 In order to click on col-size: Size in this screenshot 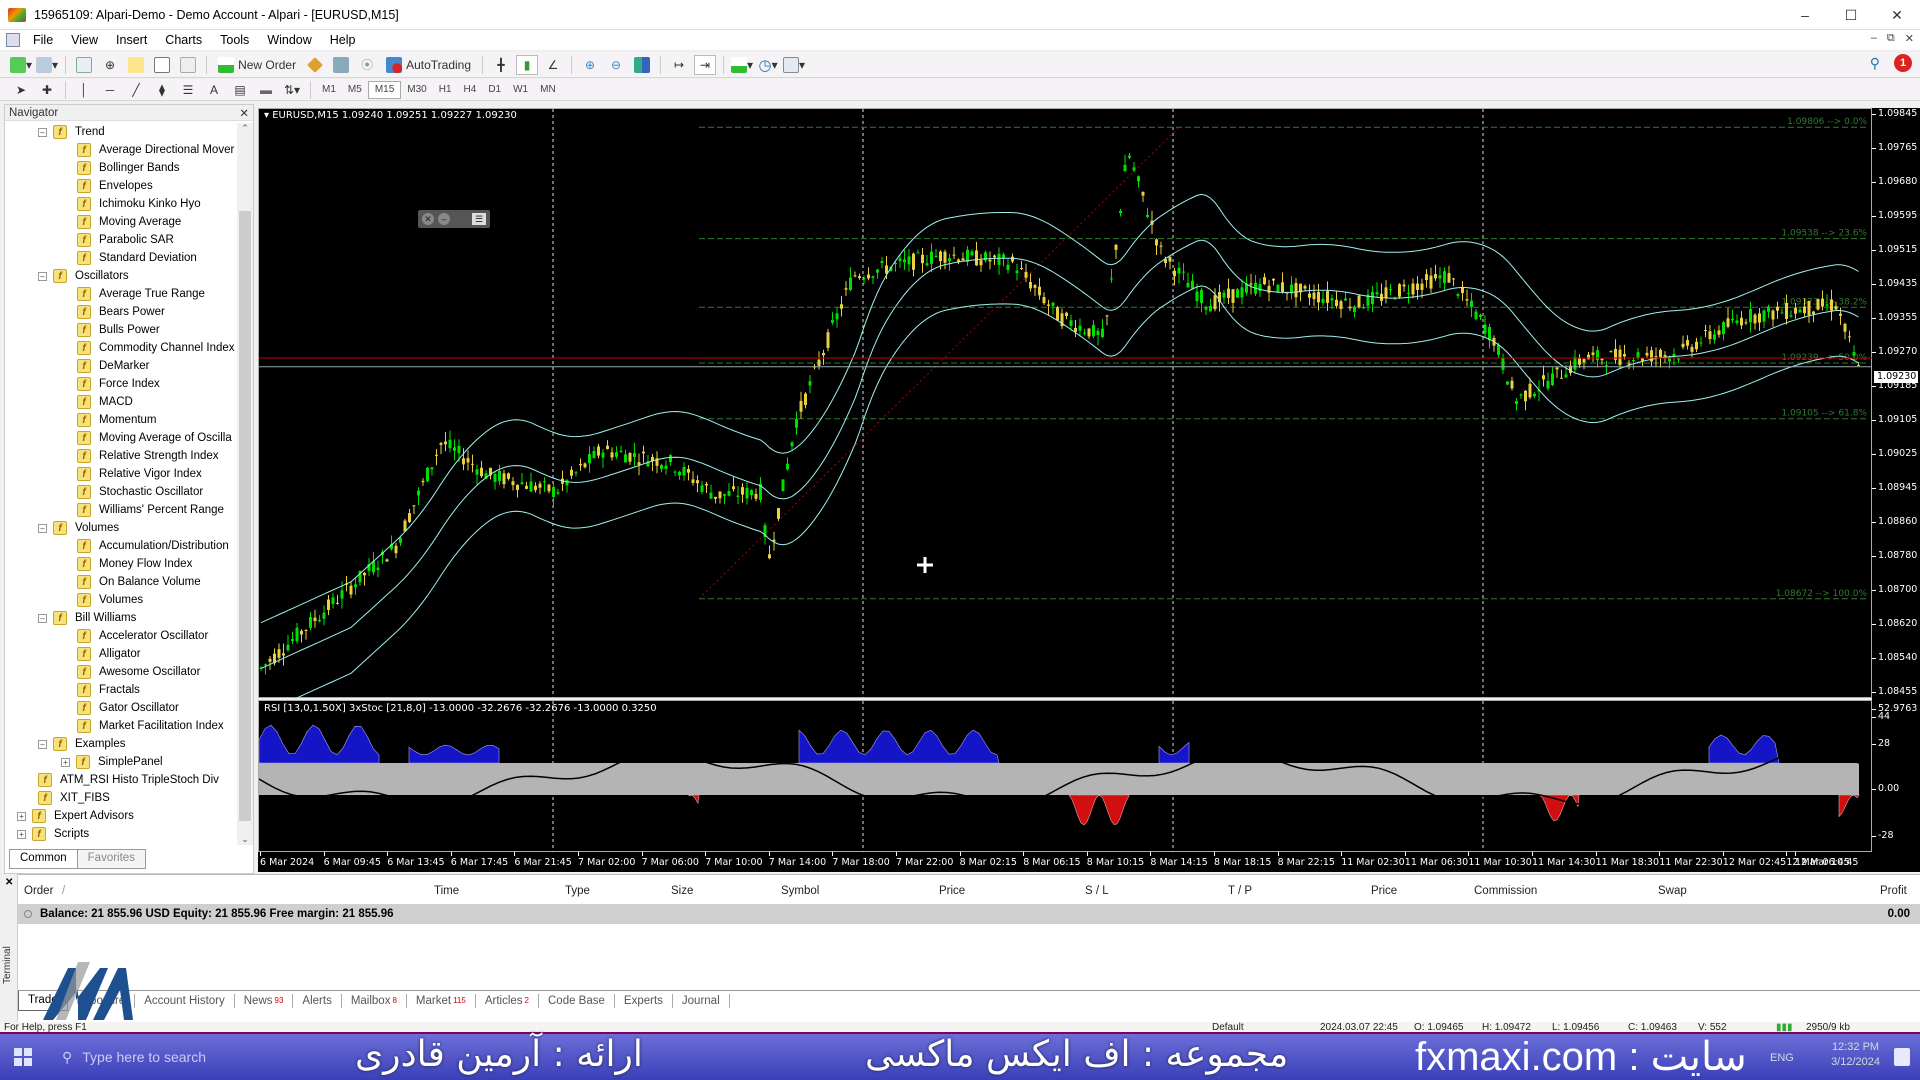, I will do `click(682, 891)`.